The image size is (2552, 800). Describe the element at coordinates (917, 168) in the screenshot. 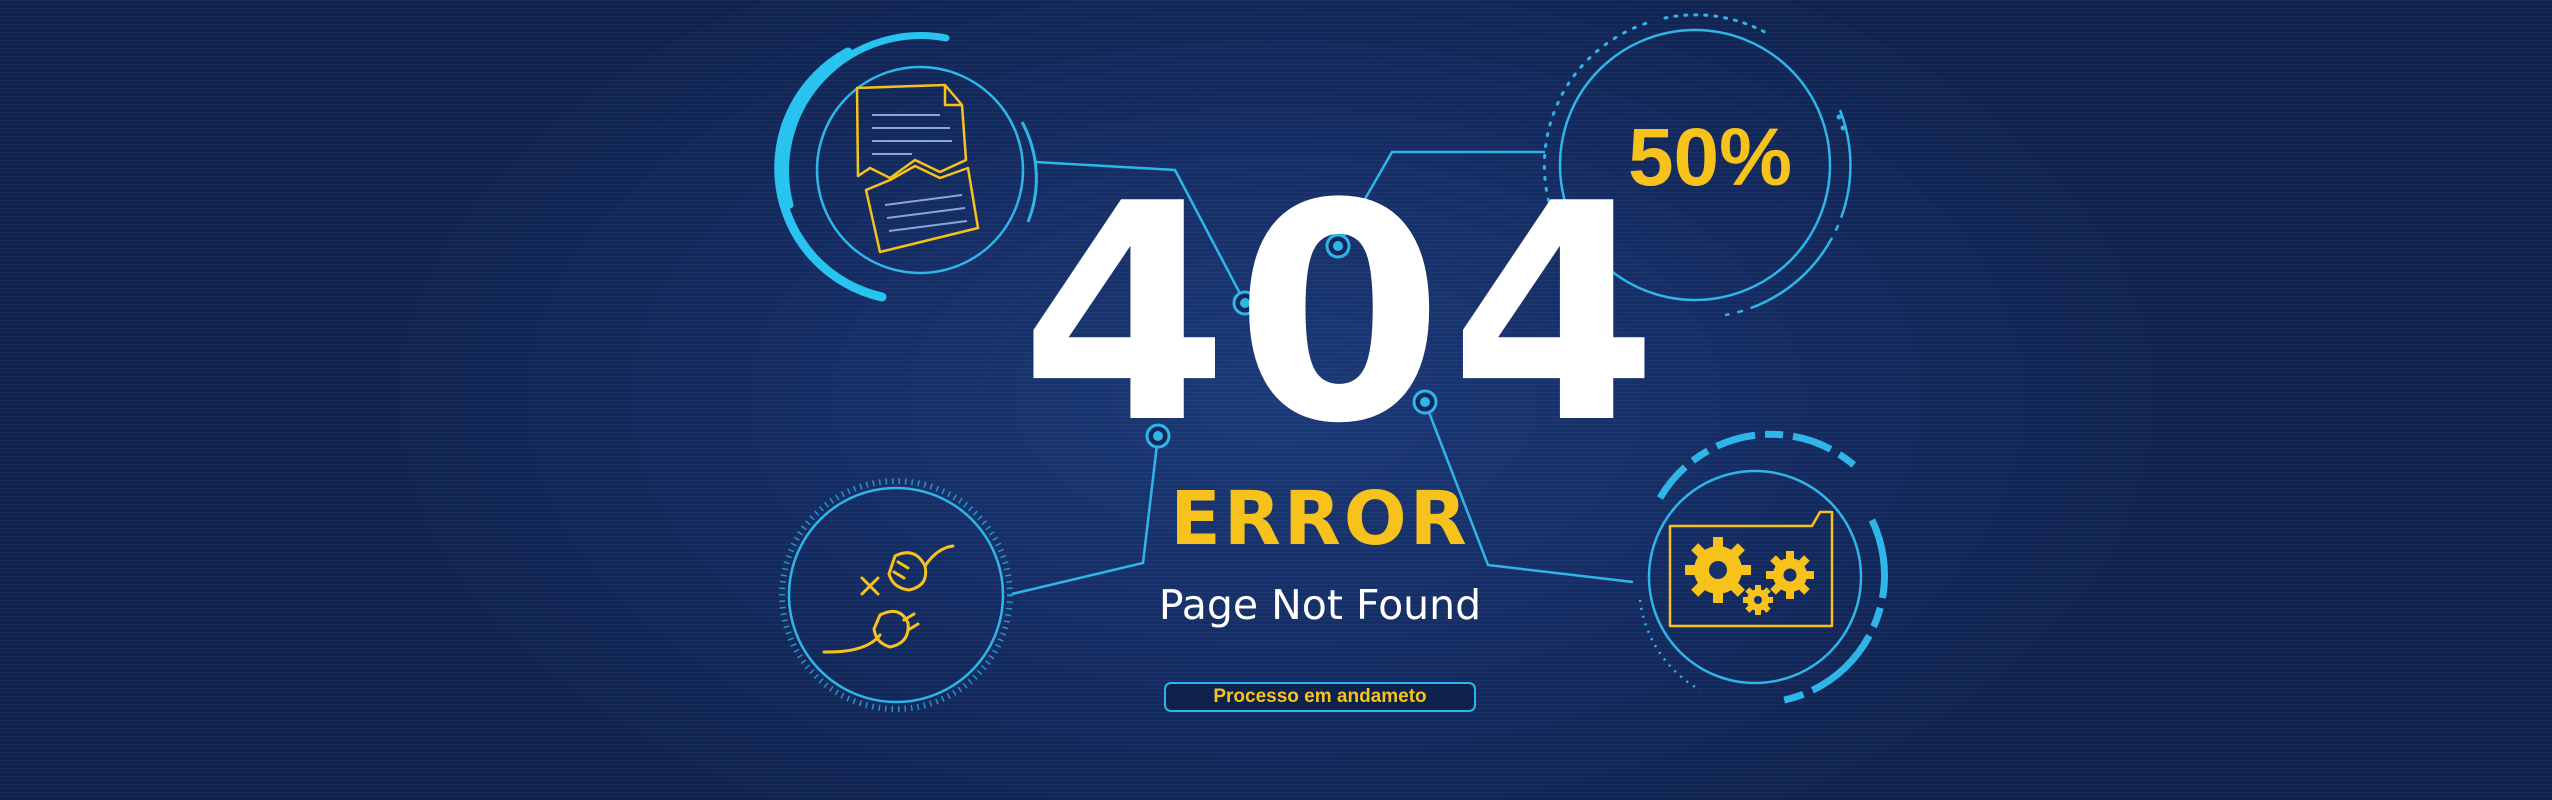

I see `torn-document-icon` at that location.